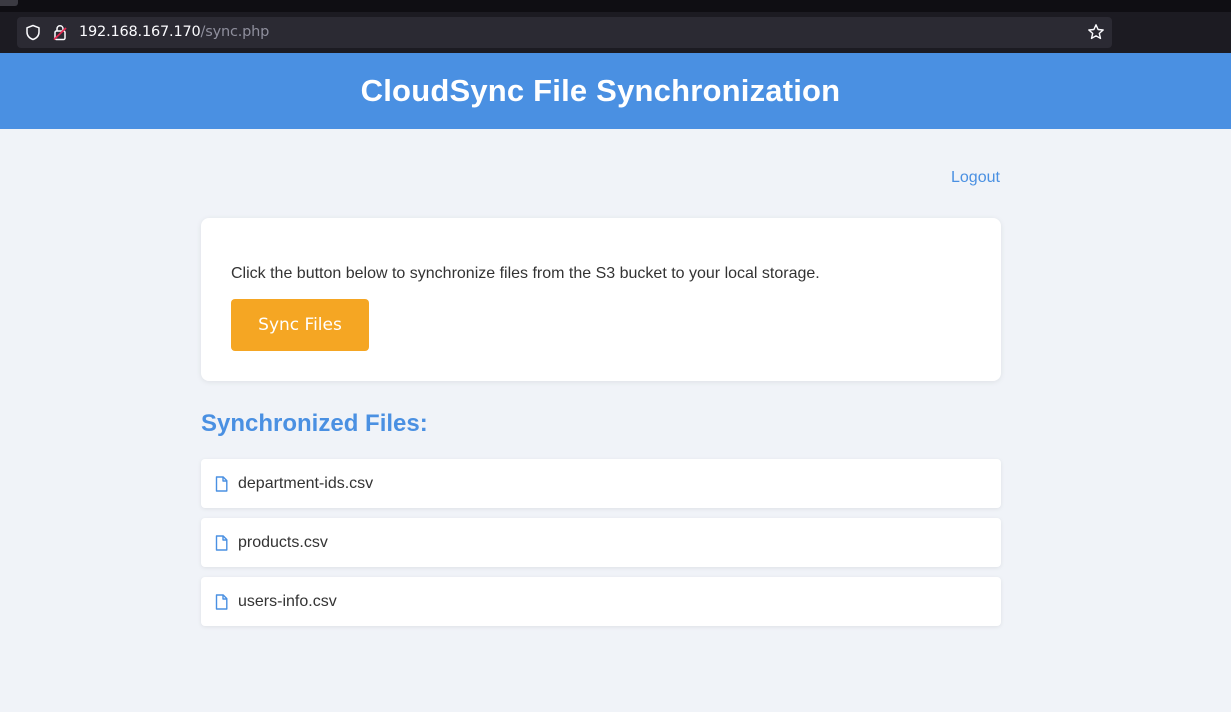  I want to click on logout-link: Logout, so click(975, 178).